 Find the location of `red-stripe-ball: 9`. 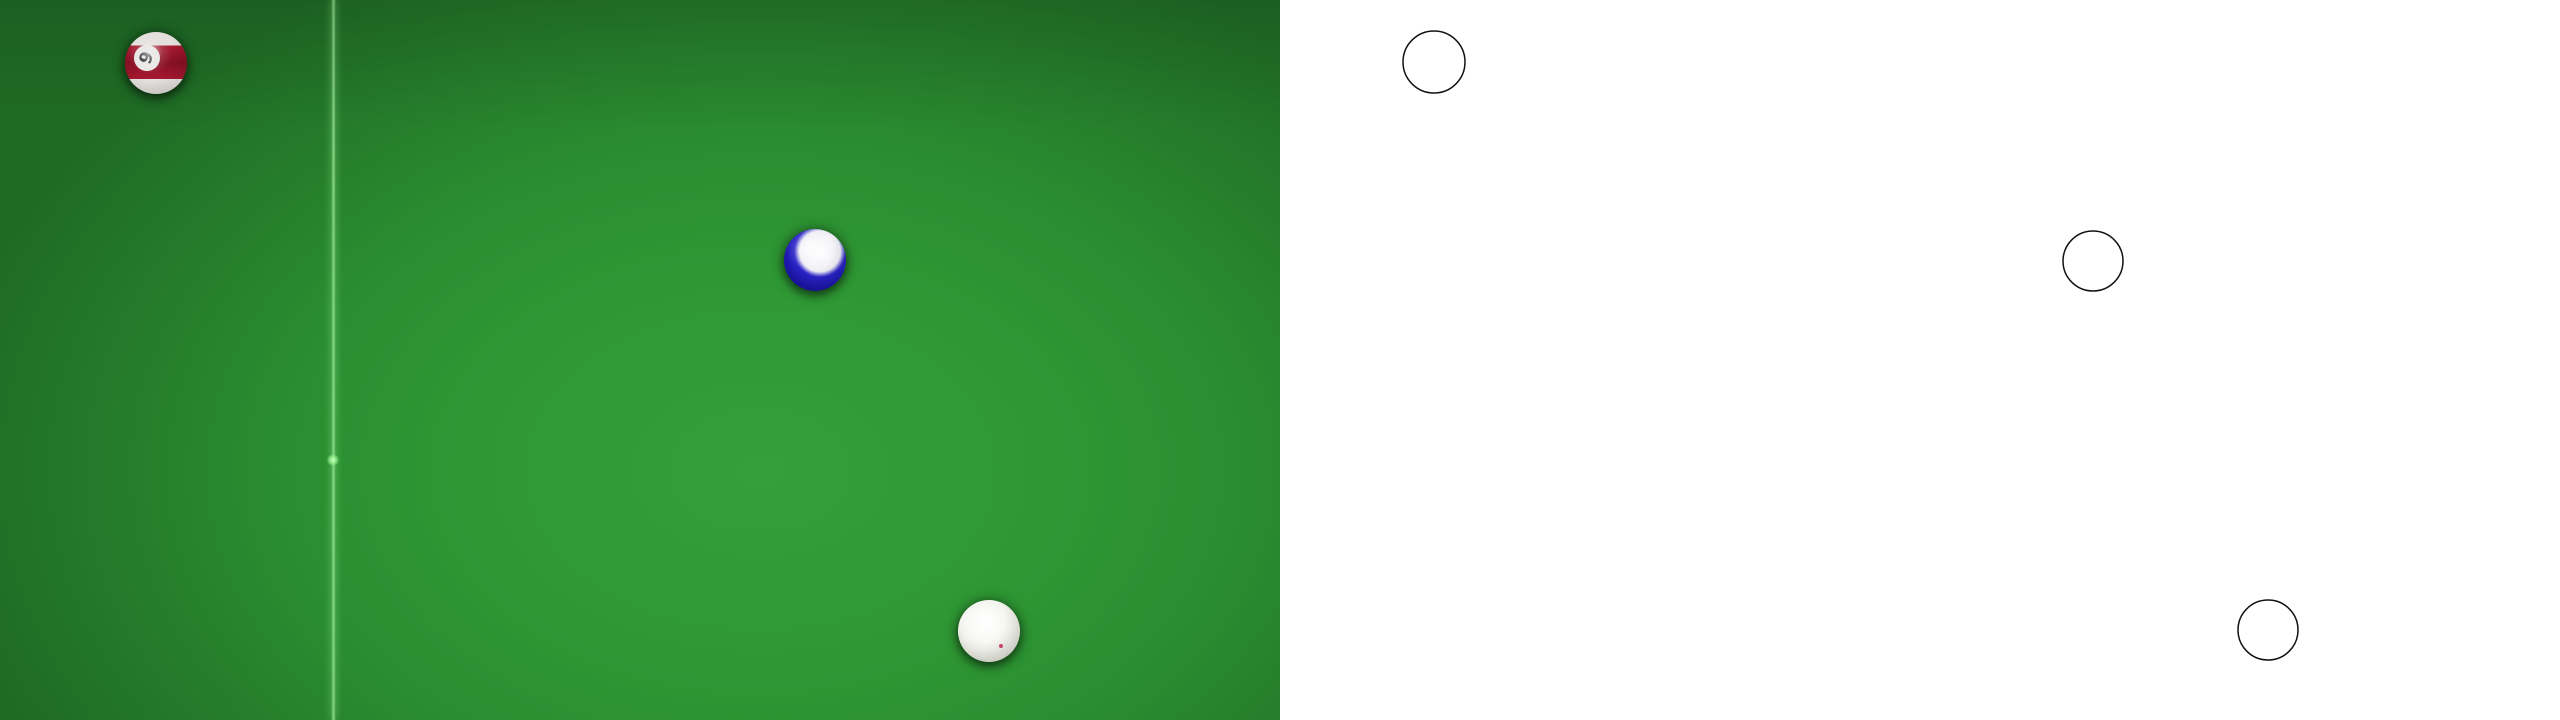

red-stripe-ball: 9 is located at coordinates (156, 63).